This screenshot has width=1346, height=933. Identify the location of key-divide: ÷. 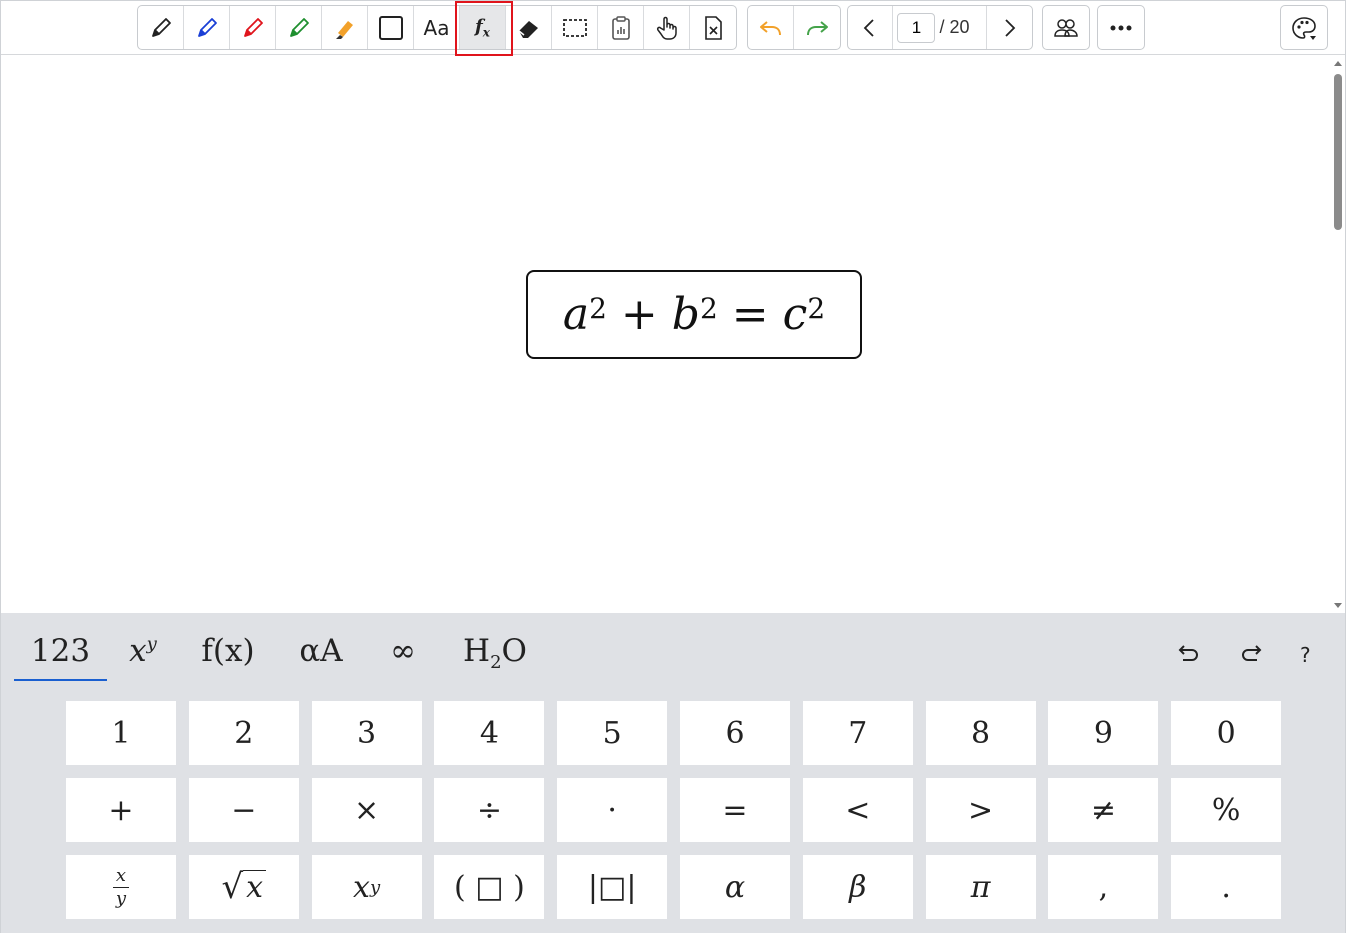
(489, 810).